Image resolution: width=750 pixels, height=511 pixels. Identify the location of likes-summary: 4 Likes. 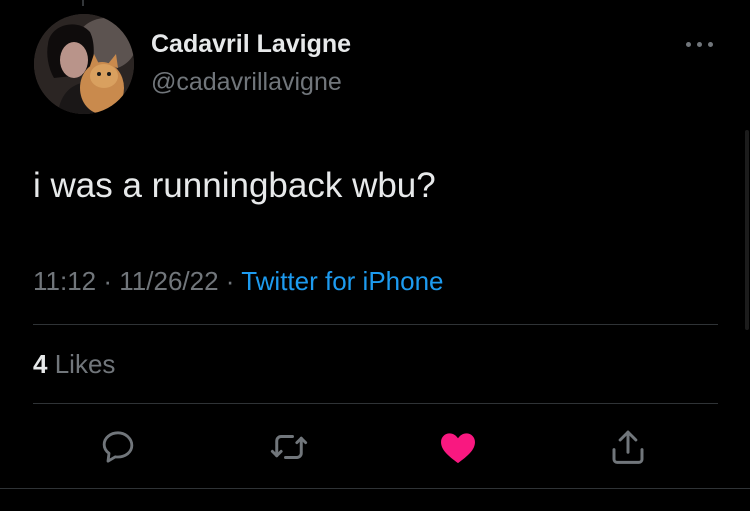
(74, 364).